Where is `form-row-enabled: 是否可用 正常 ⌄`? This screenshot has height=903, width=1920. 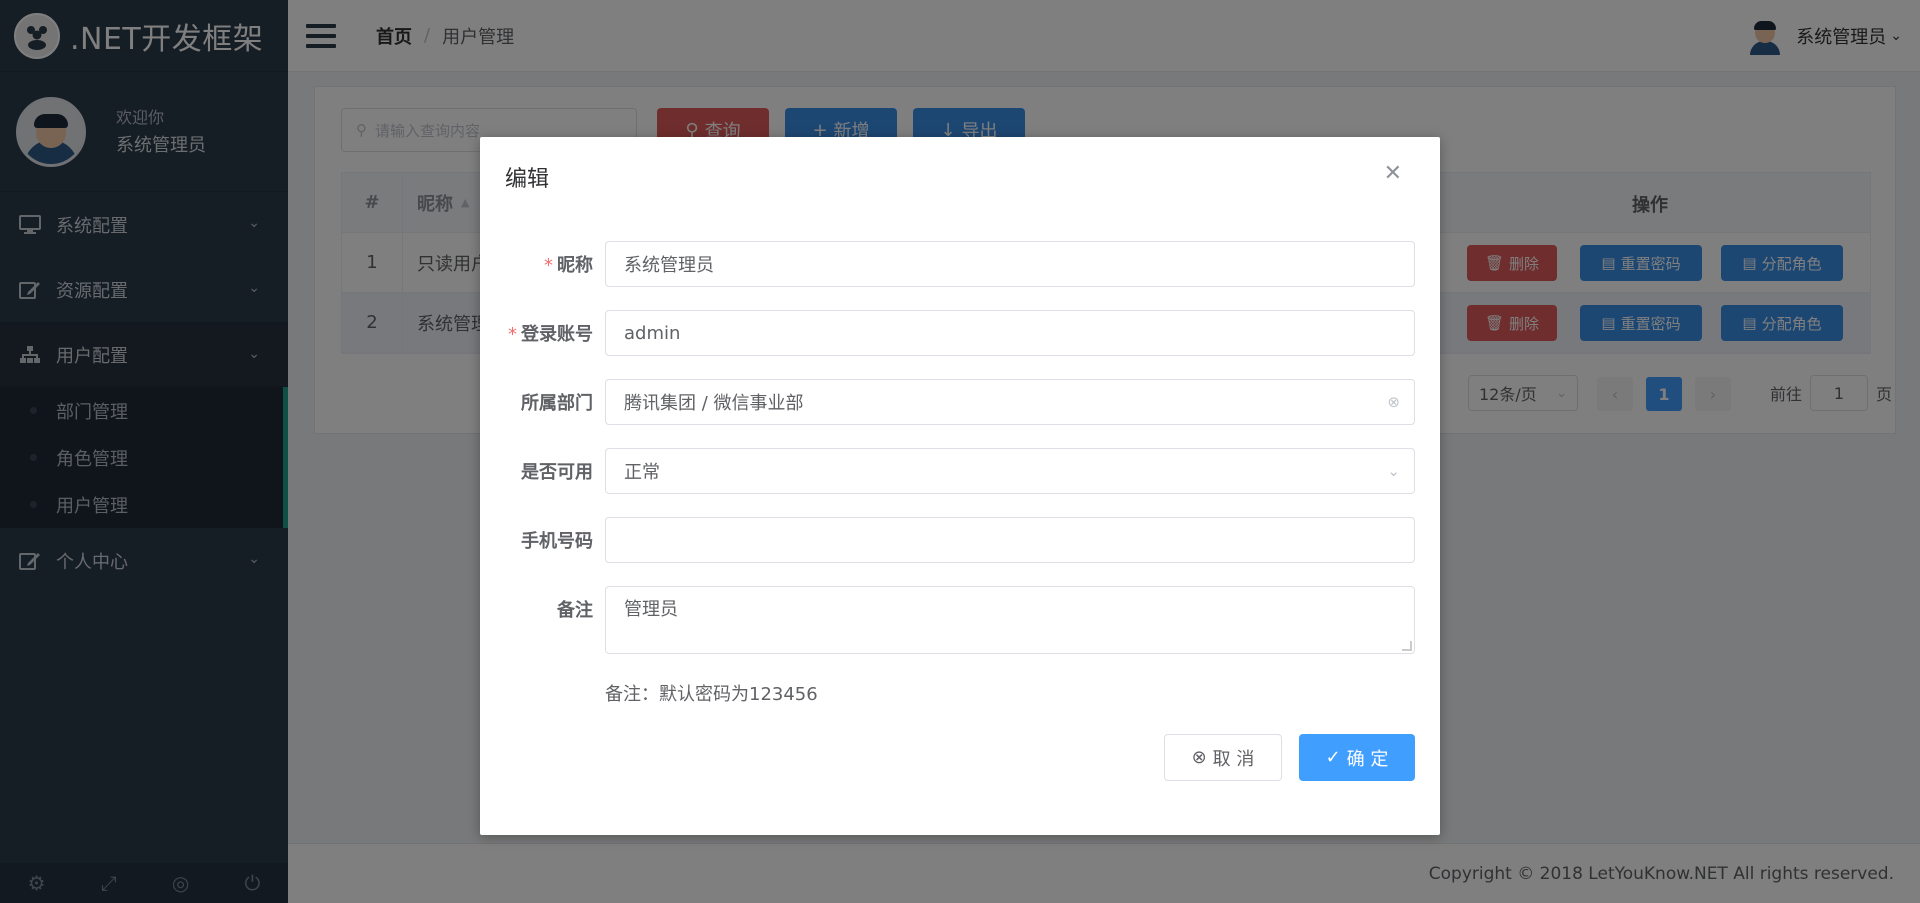 form-row-enabled: 是否可用 正常 ⌄ is located at coordinates (960, 471).